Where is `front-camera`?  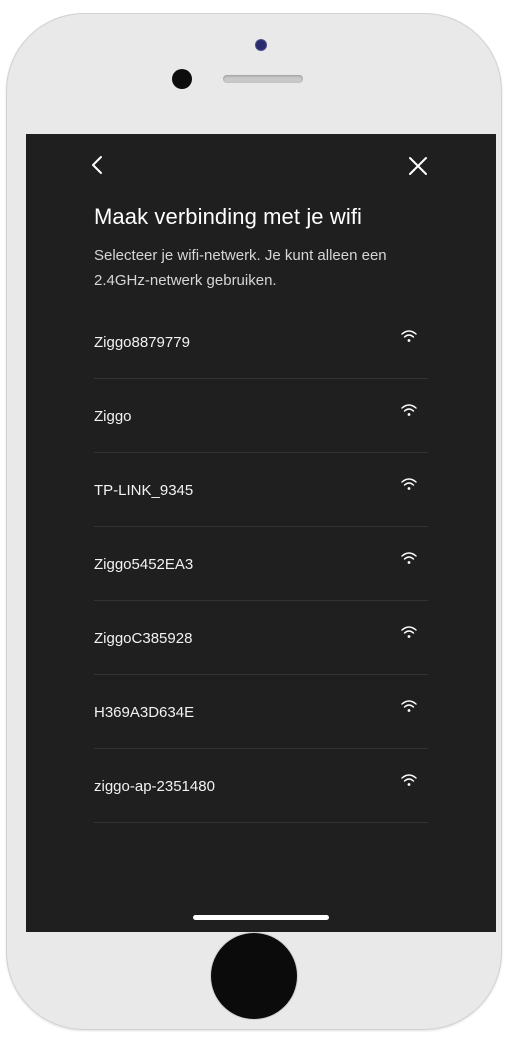 front-camera is located at coordinates (261, 45).